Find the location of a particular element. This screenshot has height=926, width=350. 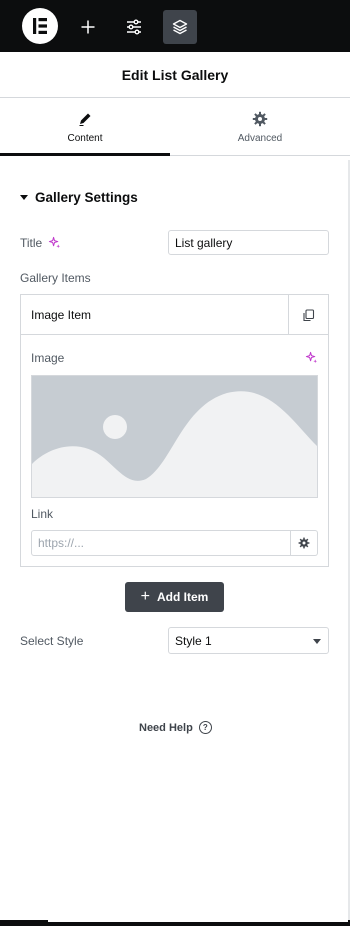

panel-tabs: Content Advanced is located at coordinates (175, 127).